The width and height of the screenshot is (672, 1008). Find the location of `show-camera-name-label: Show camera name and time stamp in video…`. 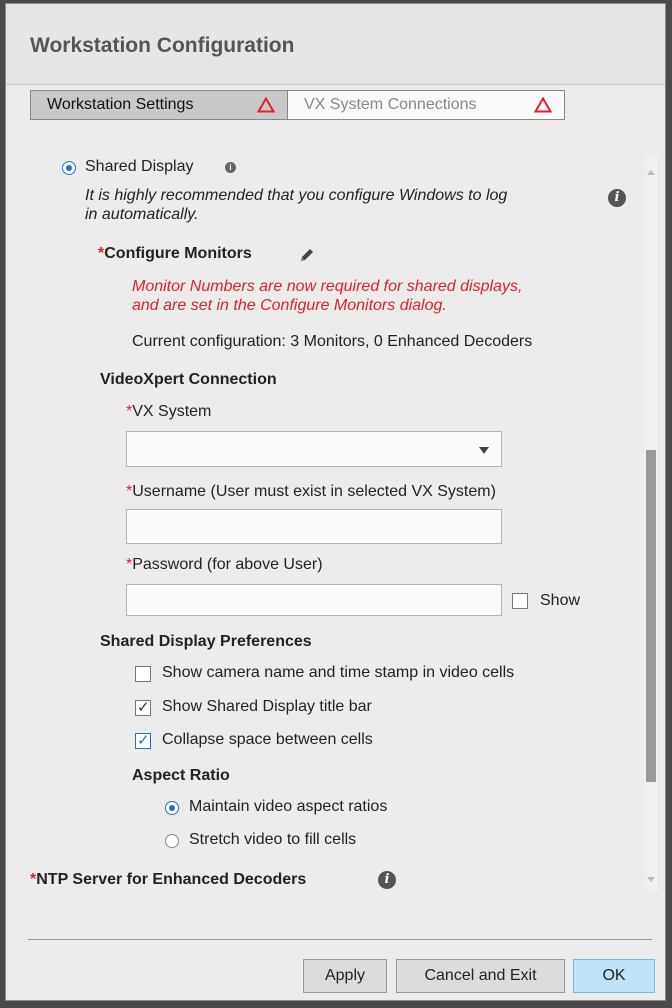

show-camera-name-label: Show camera name and time stamp in video… is located at coordinates (338, 672).